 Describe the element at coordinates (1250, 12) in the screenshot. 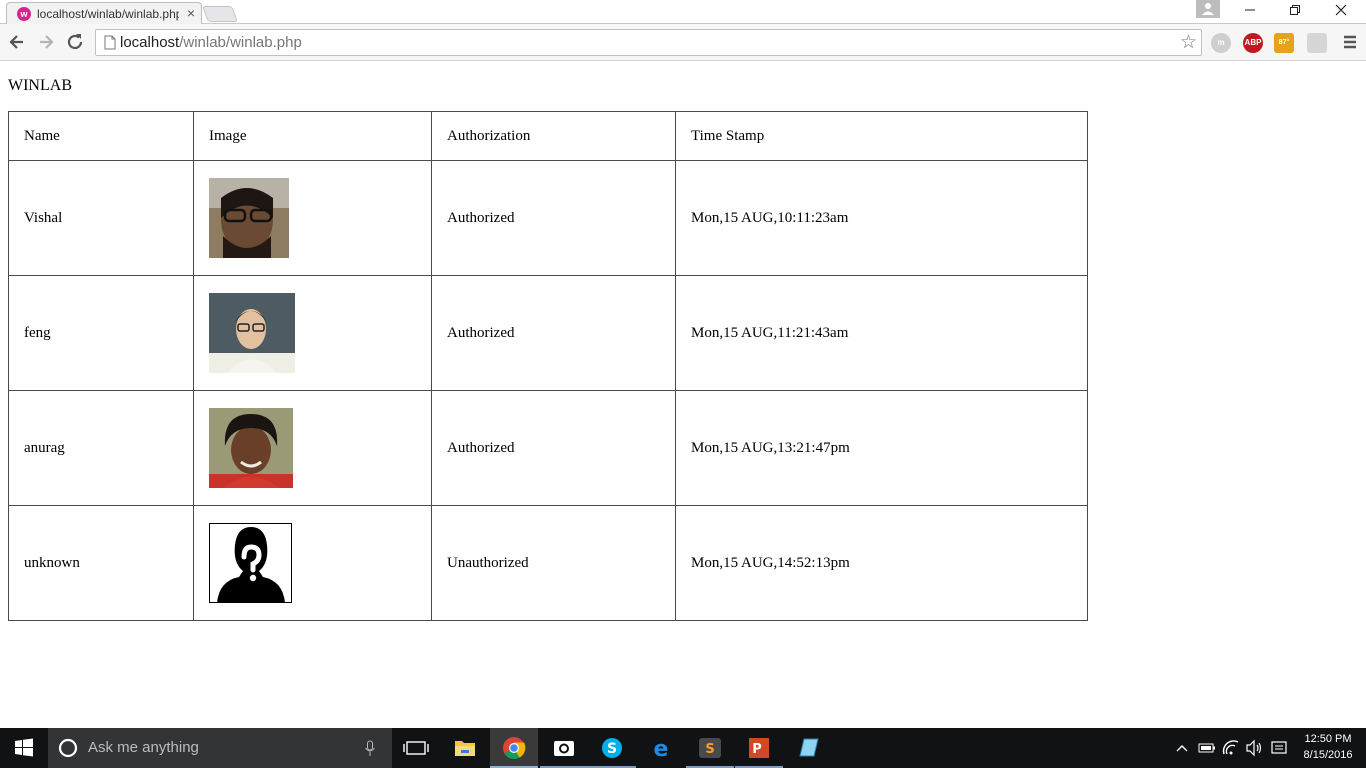

I see `minimize-button` at that location.